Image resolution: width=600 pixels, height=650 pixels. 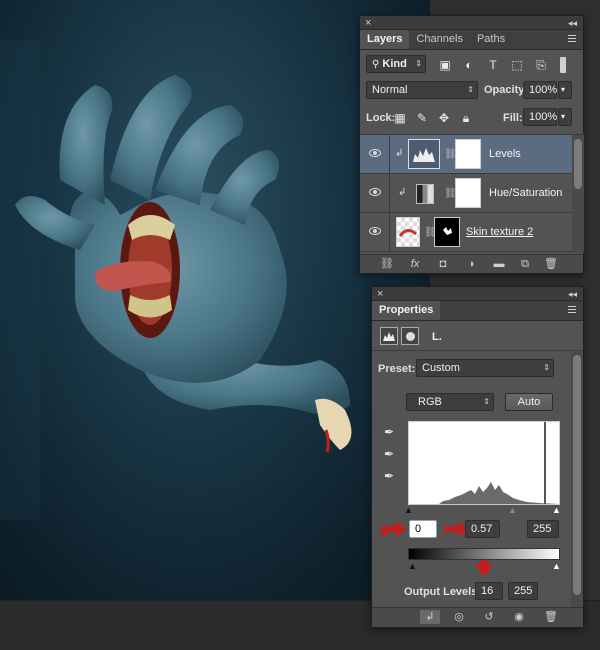 What do you see at coordinates (397, 369) in the screenshot?
I see `preset-label: Preset:` at bounding box center [397, 369].